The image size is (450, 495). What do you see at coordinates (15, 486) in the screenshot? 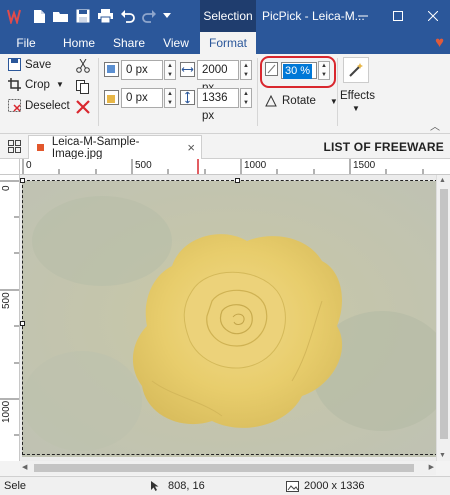
I see `status-text: Sele` at bounding box center [15, 486].